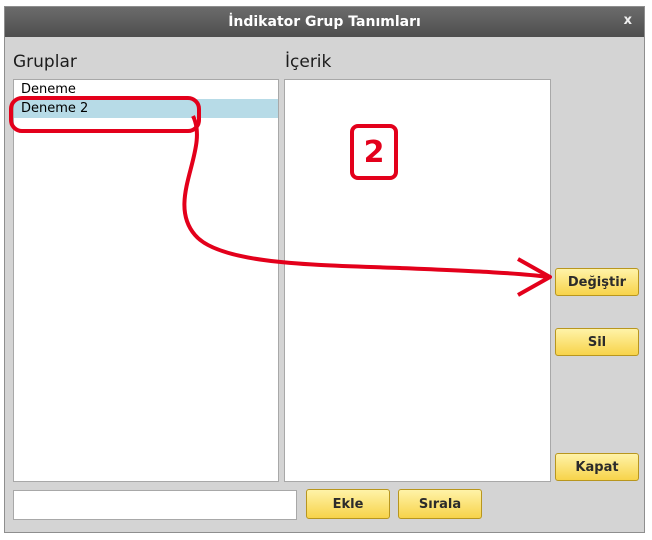  I want to click on close-icon: x, so click(628, 20).